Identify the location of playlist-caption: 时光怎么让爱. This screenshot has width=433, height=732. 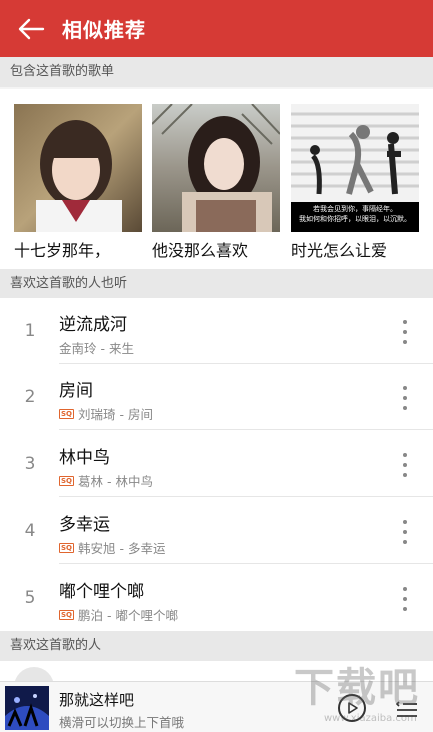
(339, 250).